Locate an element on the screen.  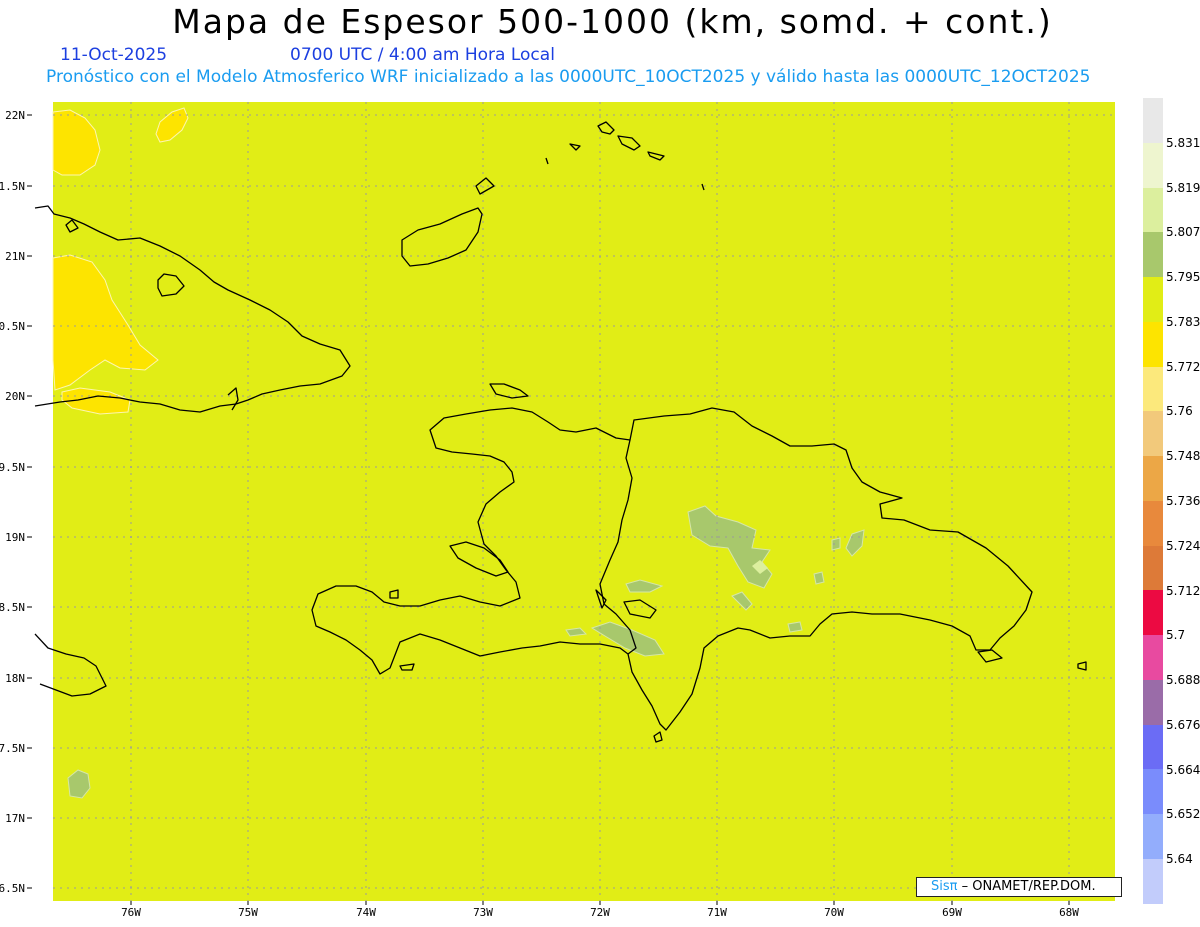
lat-label: 1.5N is located at coordinates (12, 186).